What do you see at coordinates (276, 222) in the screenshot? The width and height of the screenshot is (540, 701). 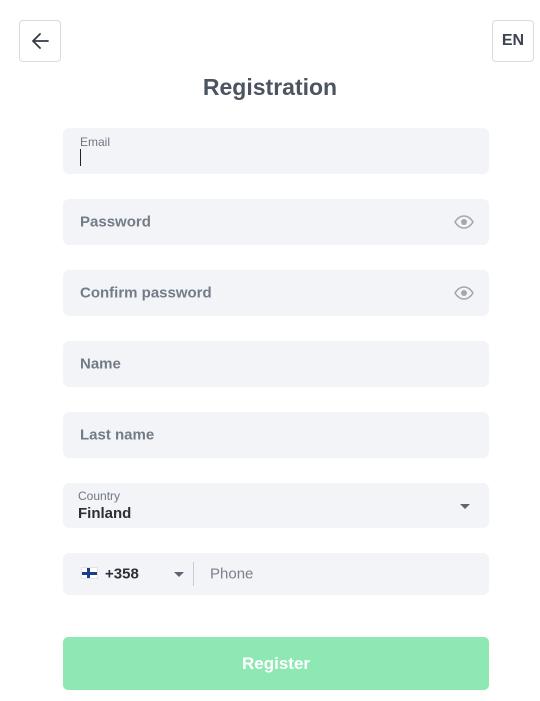 I see `password-field: Password` at bounding box center [276, 222].